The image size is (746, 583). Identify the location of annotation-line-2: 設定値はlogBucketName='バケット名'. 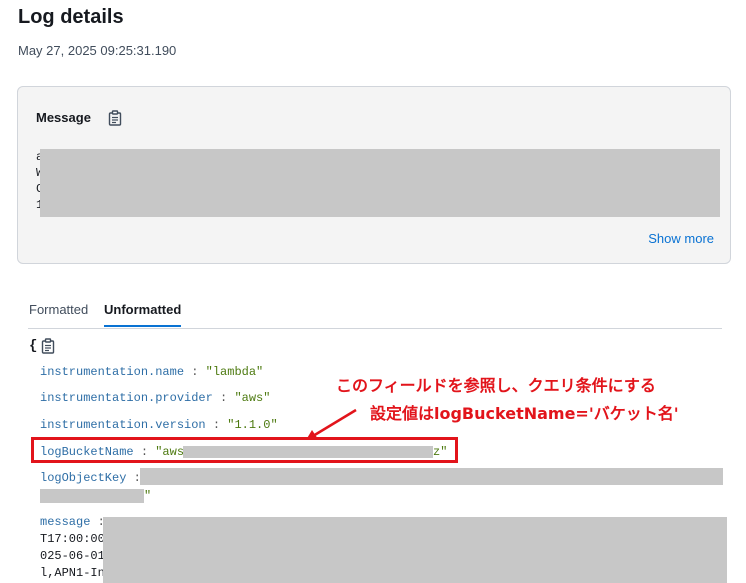
(524, 413).